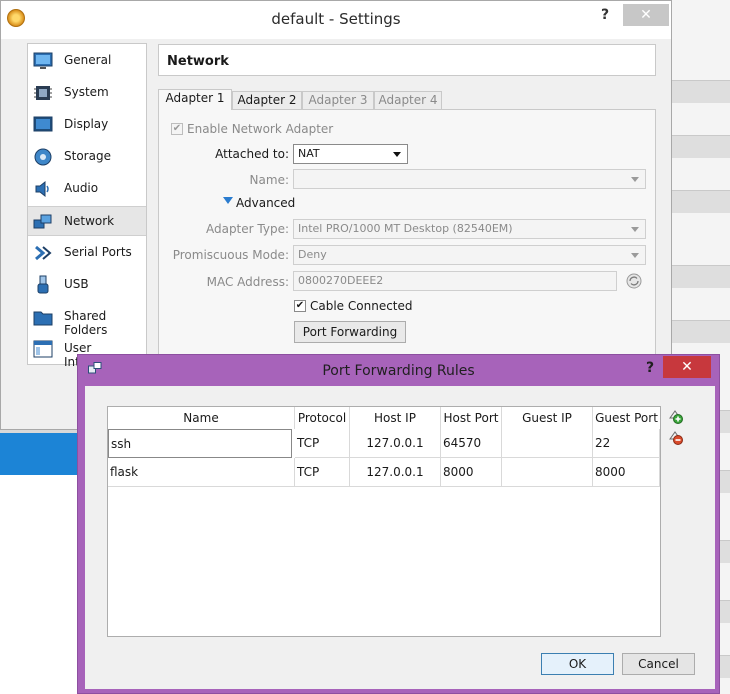 The image size is (730, 694). I want to click on advanced-toggle: Advanced, so click(265, 203).